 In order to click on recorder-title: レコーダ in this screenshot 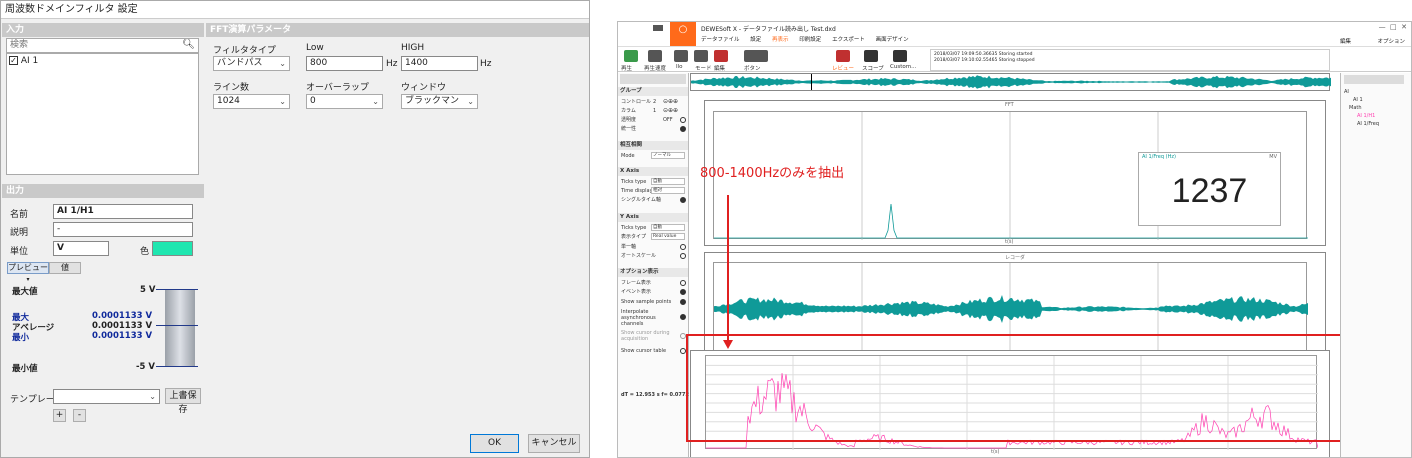, I will do `click(1015, 258)`.